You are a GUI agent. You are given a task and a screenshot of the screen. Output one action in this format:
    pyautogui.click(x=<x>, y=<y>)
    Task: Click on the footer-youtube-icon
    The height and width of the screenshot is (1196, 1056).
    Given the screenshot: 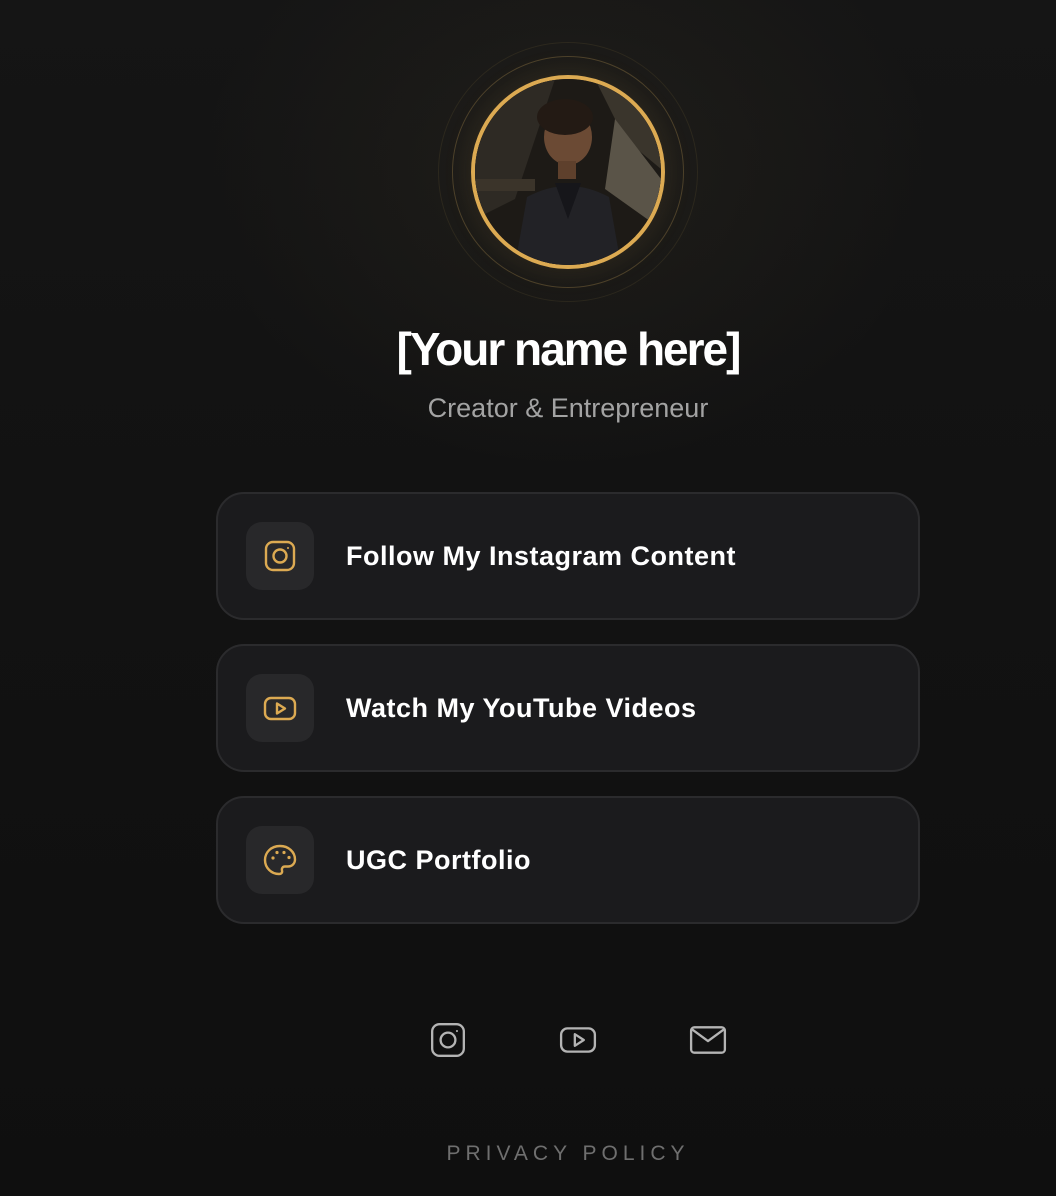 What is the action you would take?
    pyautogui.click(x=578, y=1040)
    